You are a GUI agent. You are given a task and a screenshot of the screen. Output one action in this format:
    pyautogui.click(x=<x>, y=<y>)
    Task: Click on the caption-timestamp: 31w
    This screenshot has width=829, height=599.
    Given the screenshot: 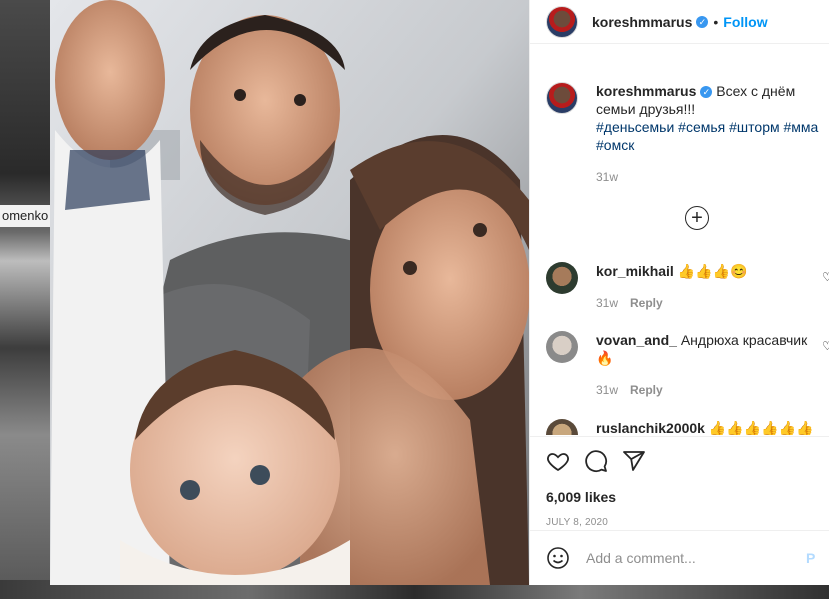 What is the action you would take?
    pyautogui.click(x=711, y=177)
    